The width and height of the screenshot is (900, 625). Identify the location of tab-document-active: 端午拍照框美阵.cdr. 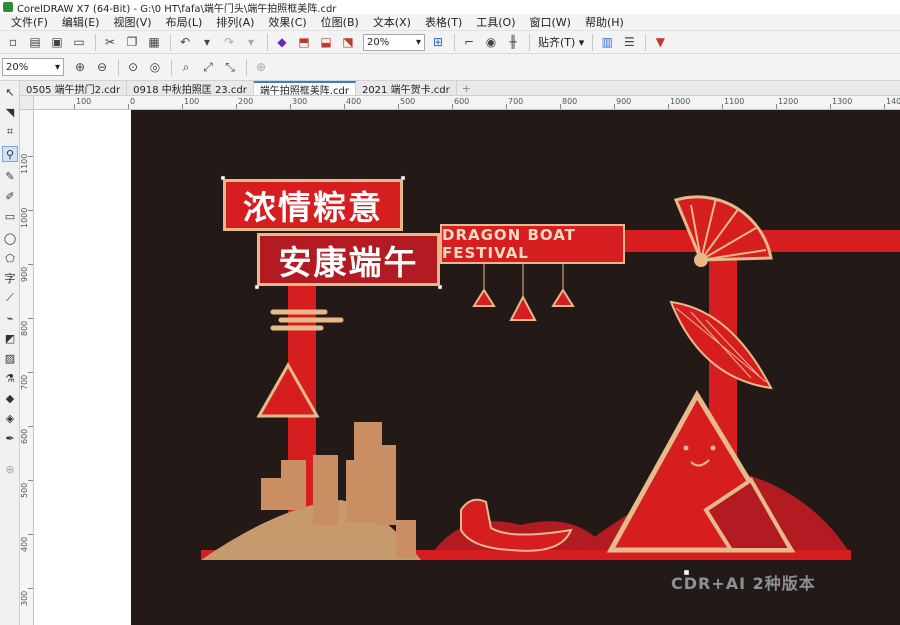
(304, 89).